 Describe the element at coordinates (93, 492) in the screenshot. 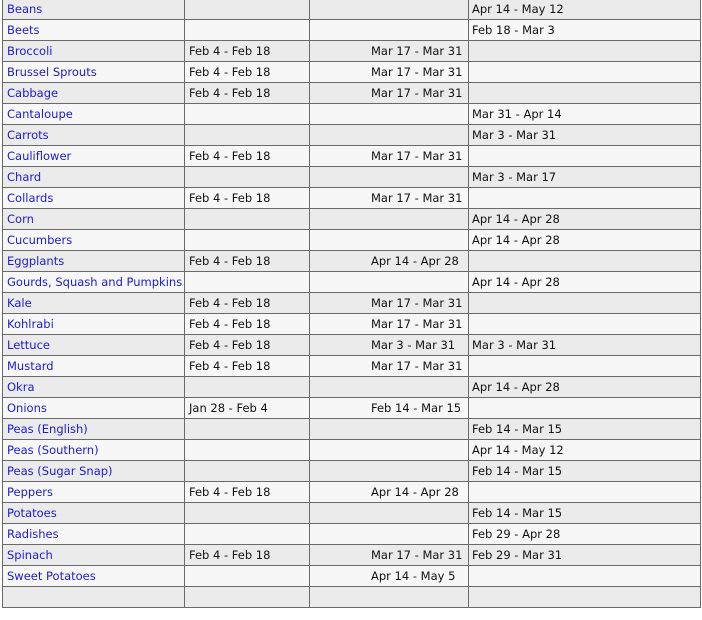

I see `vegetable-cell: Peppers` at that location.